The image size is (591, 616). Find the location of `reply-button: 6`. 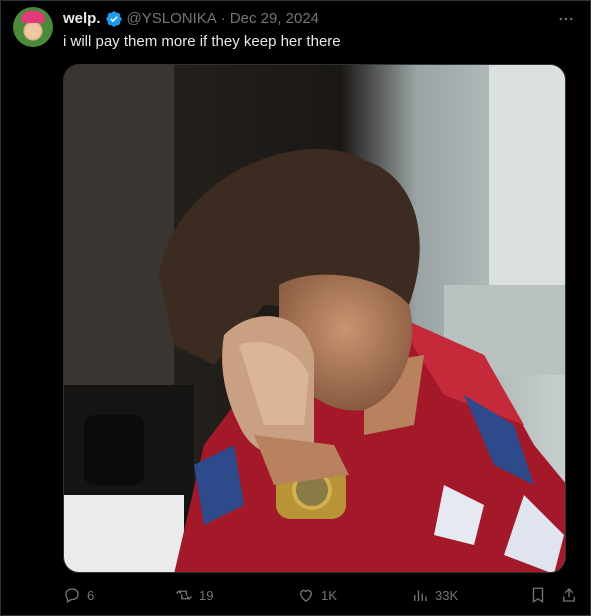

reply-button: 6 is located at coordinates (78, 595).